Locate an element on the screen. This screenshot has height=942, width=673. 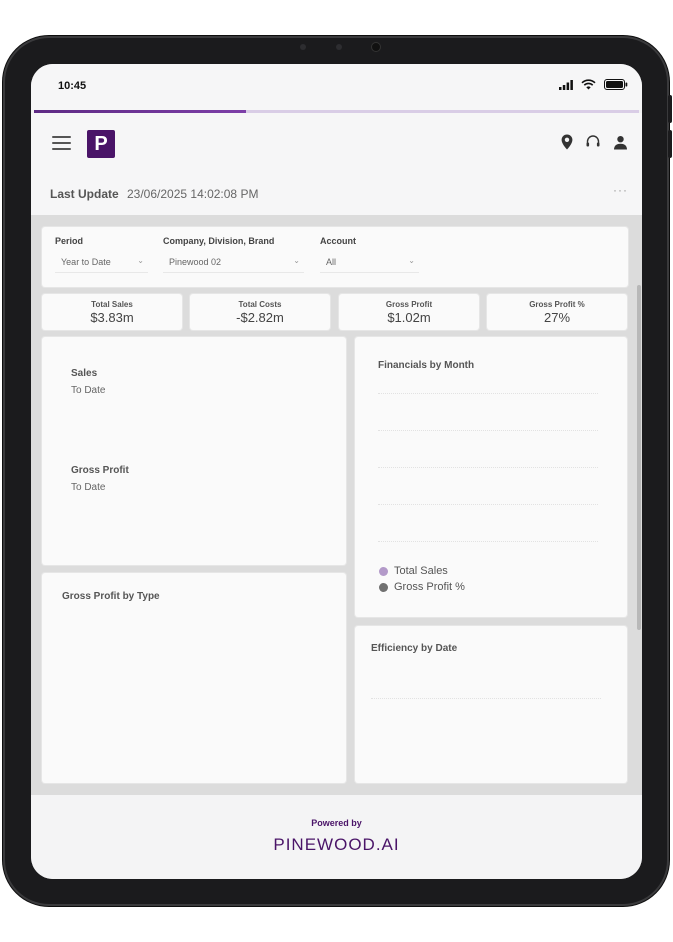
kpi-label: Gross Profit is located at coordinates (409, 304).